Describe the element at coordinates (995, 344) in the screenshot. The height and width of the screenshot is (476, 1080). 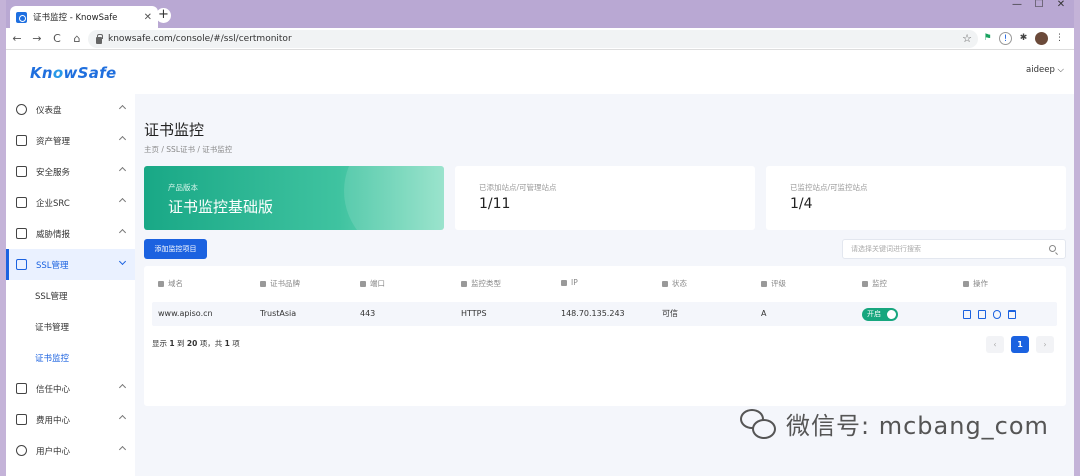
I see `prev-page-button: ‹` at that location.